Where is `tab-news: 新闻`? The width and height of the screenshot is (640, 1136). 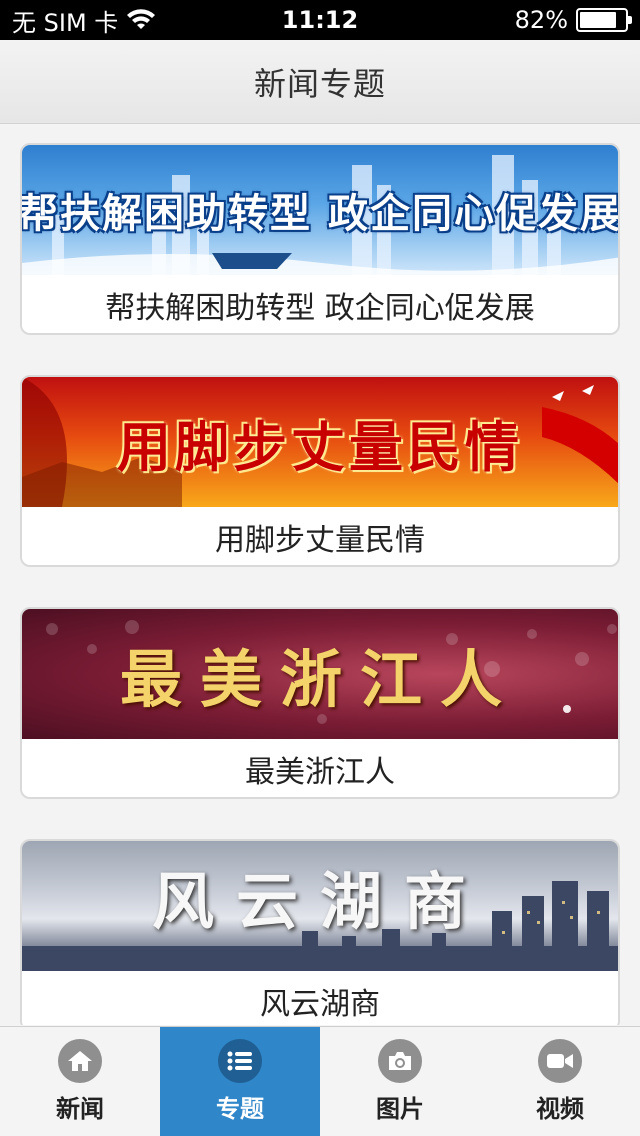 tab-news: 新闻 is located at coordinates (80, 1081).